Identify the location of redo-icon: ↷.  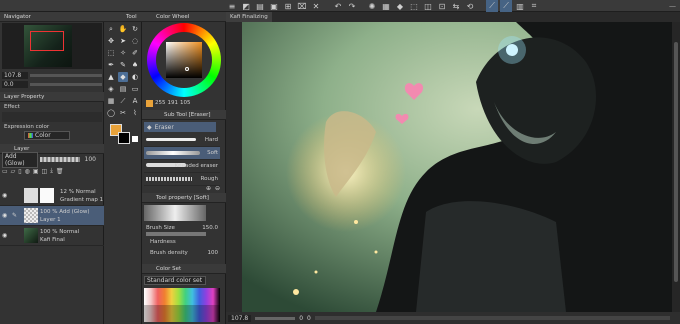
(352, 6).